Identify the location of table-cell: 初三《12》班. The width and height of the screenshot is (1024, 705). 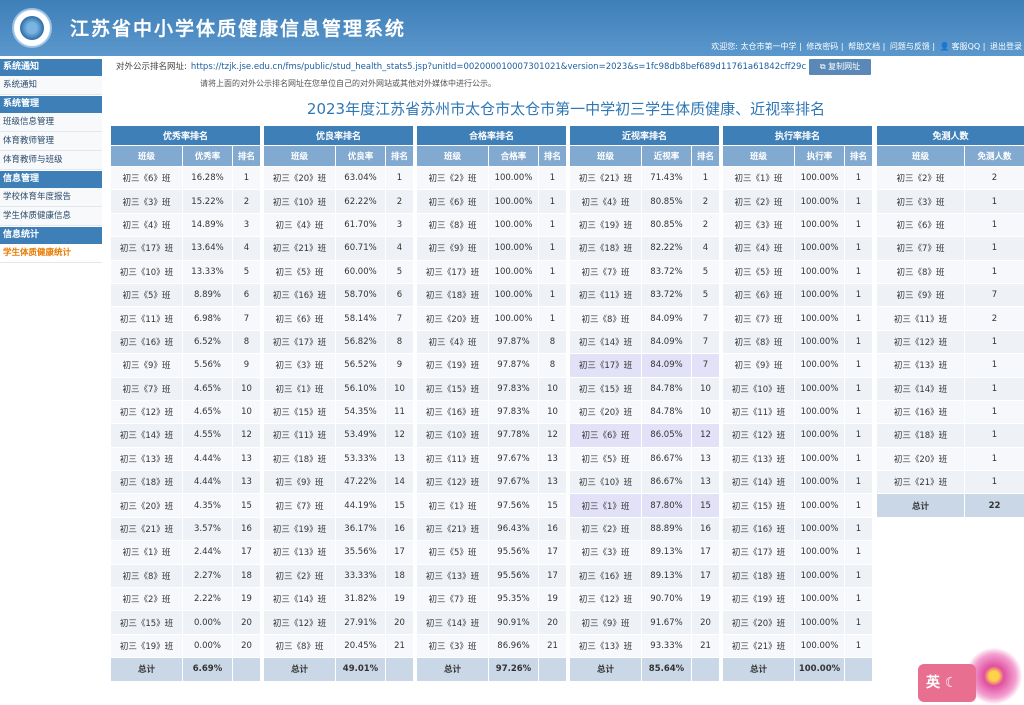
(299, 622).